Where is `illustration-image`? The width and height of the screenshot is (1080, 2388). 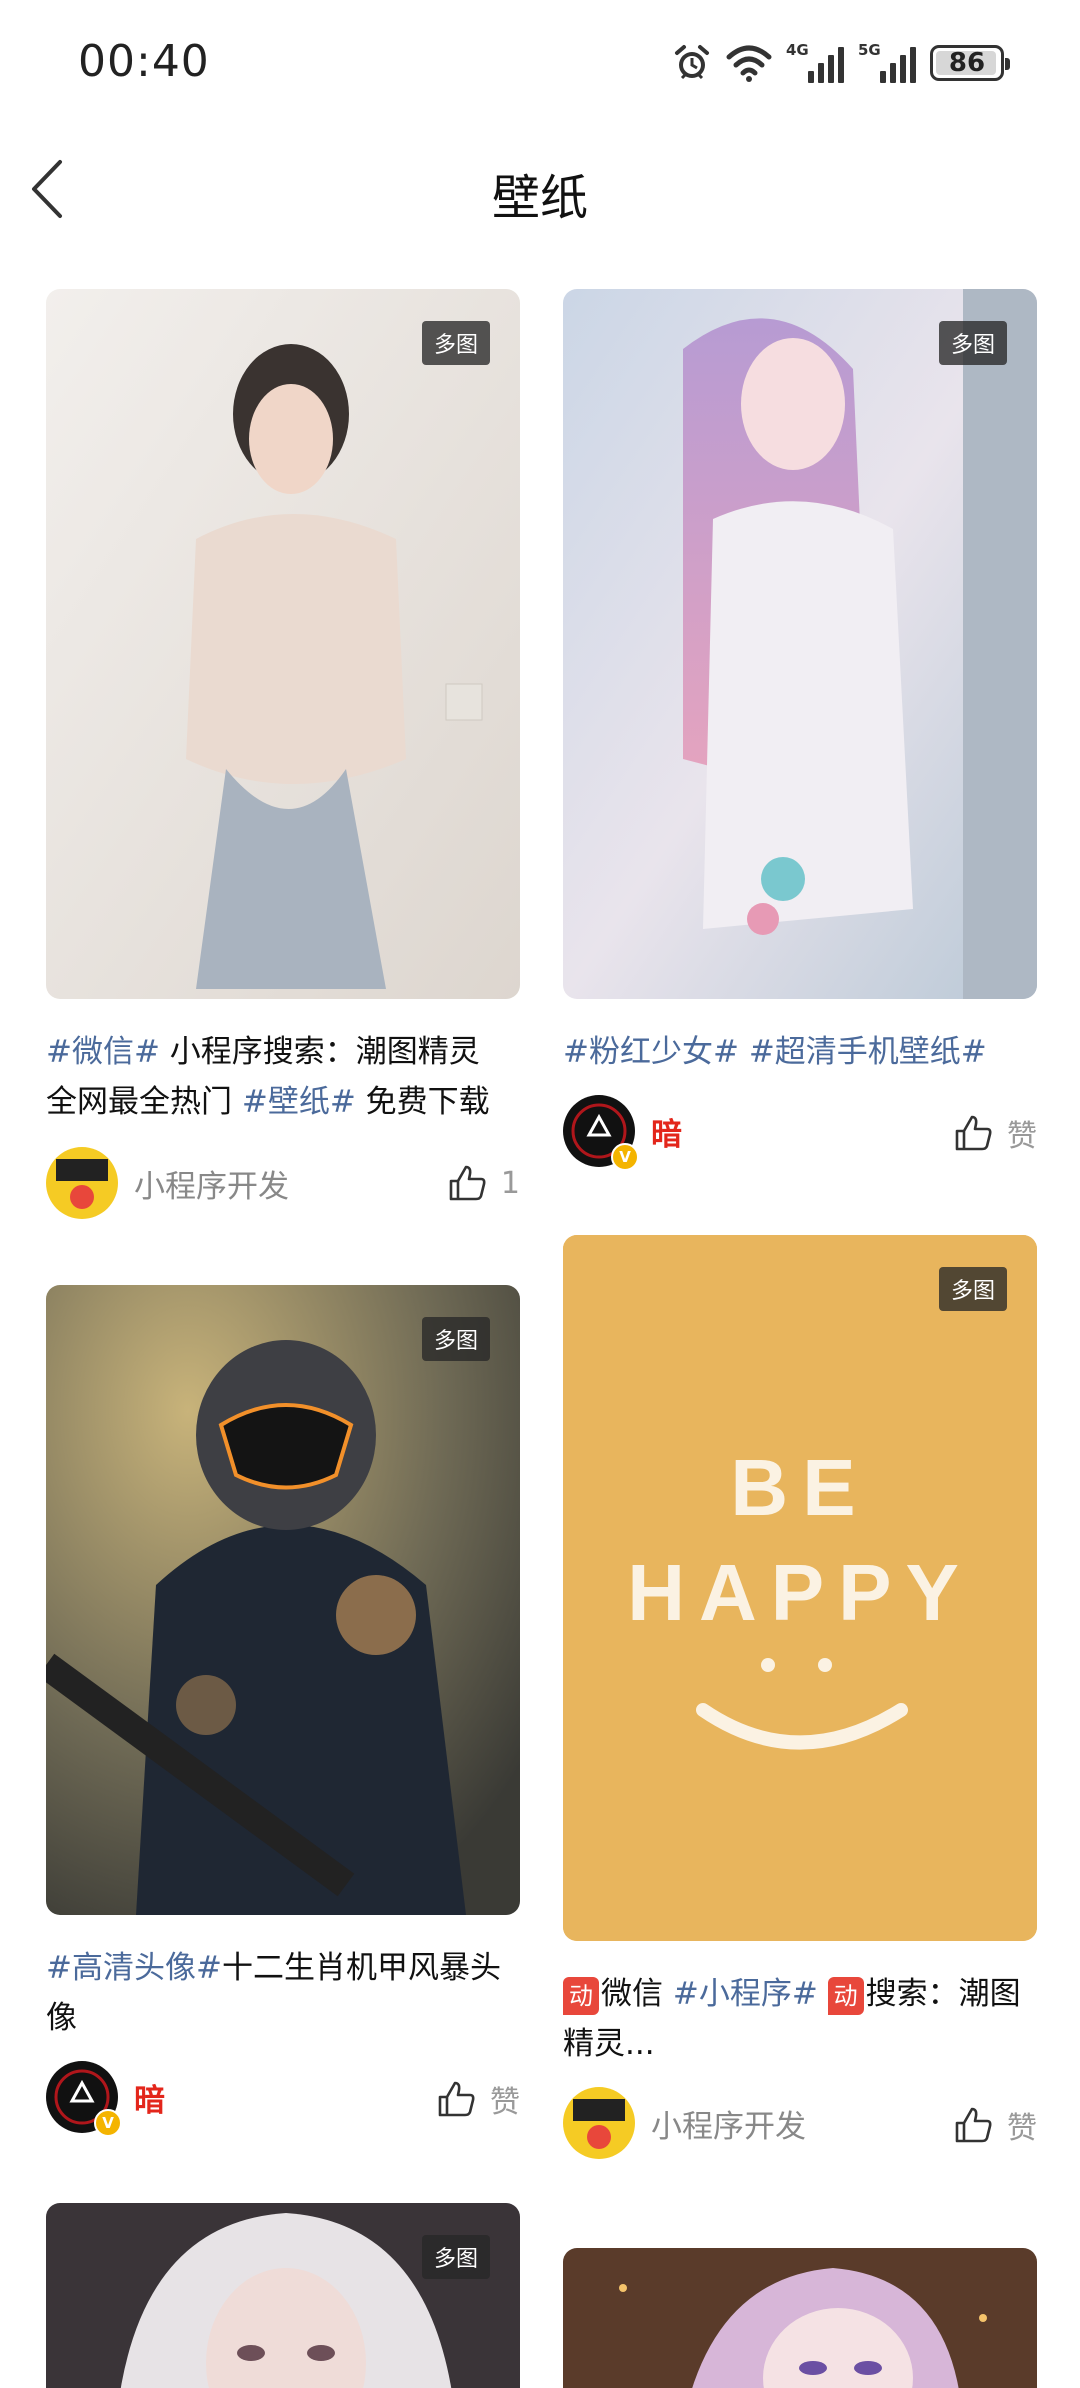
illustration-image is located at coordinates (800, 644).